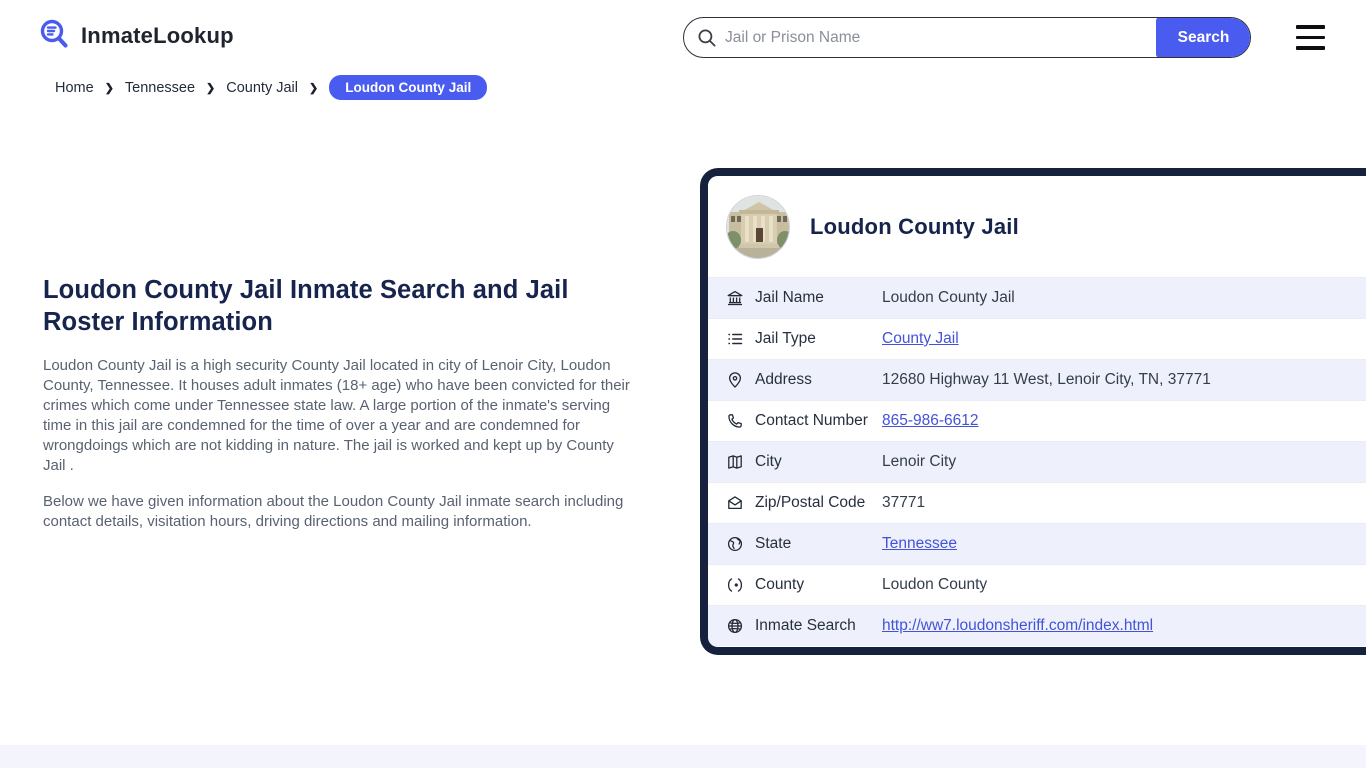 The image size is (1366, 768). I want to click on search-icon, so click(704, 38).